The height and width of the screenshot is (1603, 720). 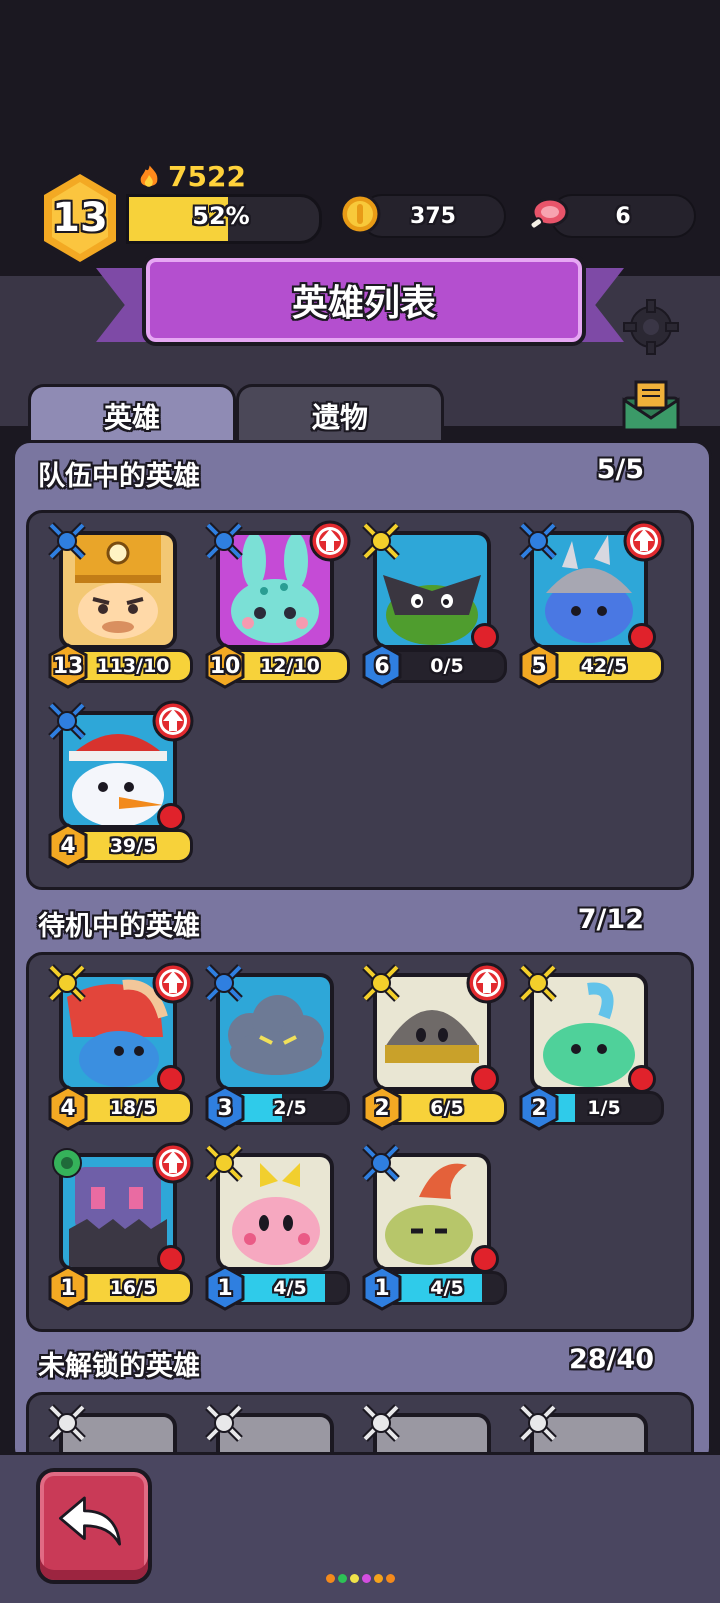 I want to click on locked-section-count: 28/40, so click(x=611, y=1359).